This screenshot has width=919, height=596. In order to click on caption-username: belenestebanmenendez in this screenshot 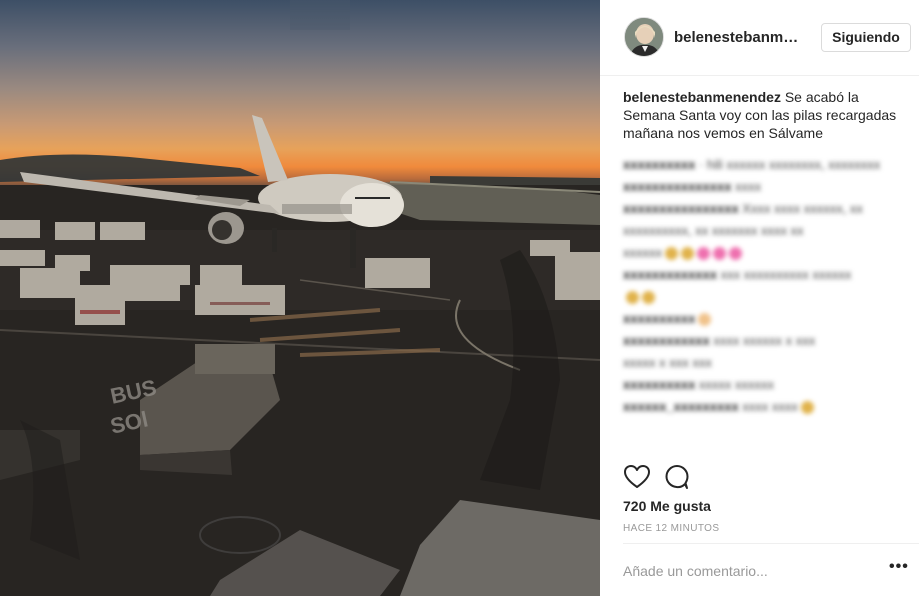, I will do `click(702, 97)`.